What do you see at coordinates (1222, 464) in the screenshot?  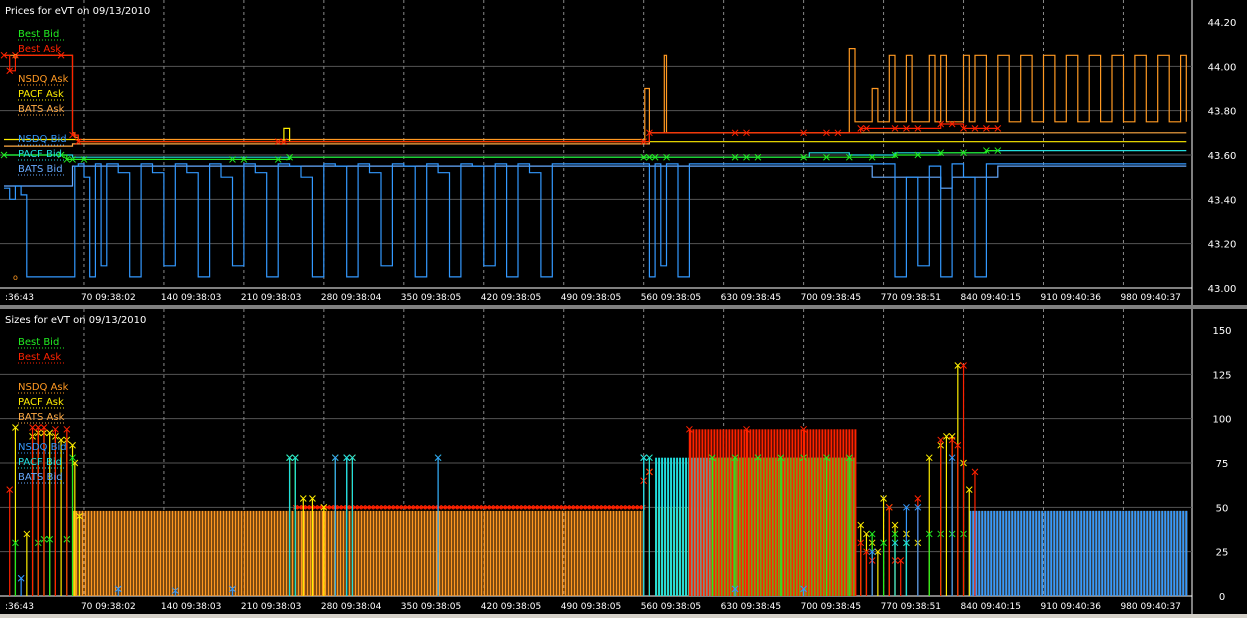 I see `y-tick-label: 75` at bounding box center [1222, 464].